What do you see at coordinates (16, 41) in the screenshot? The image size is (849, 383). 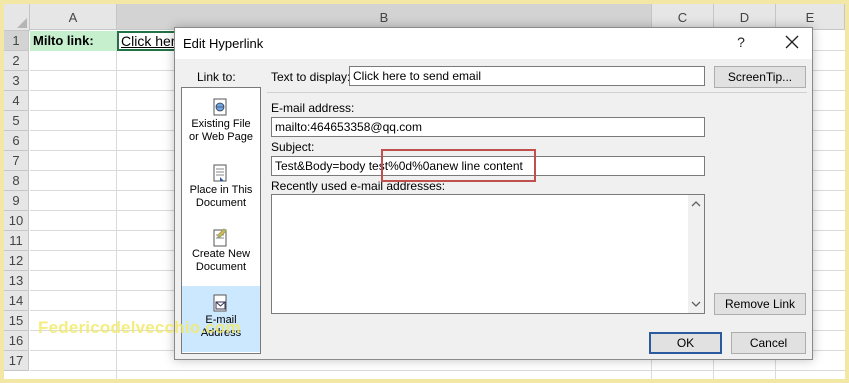 I see `row-header-1: 1` at bounding box center [16, 41].